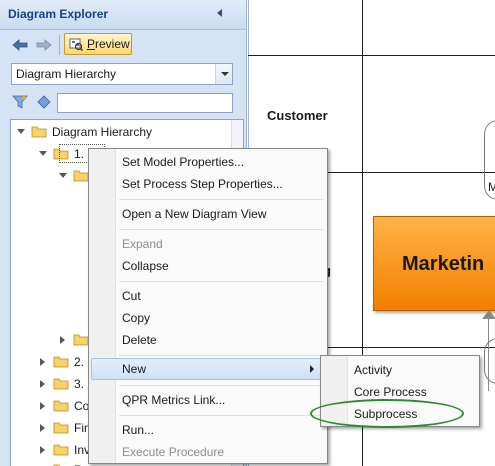  Describe the element at coordinates (390, 392) in the screenshot. I see `submenu-item-label: Core Process` at that location.